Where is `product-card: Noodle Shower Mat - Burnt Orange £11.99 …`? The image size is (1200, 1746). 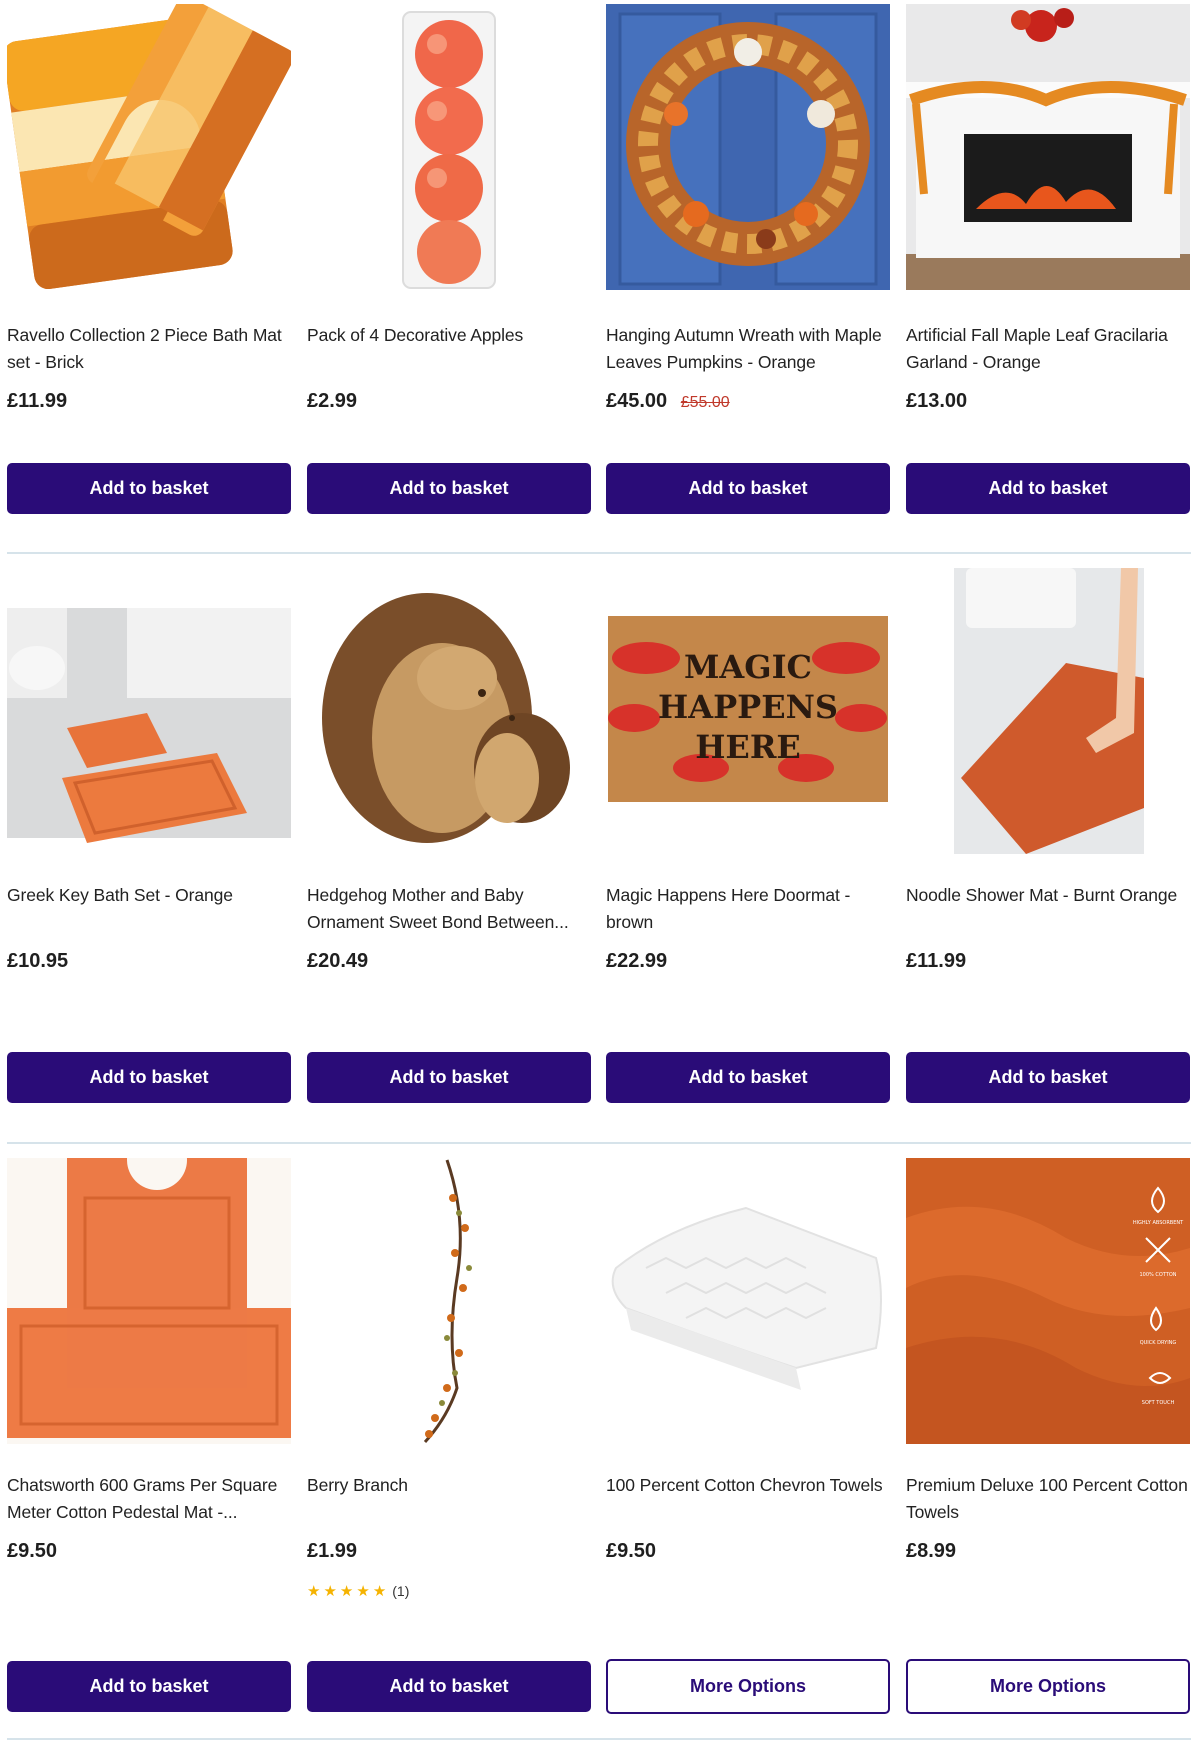
product-card: Noodle Shower Mat - Burnt Orange £11.99 … is located at coordinates (1048, 848).